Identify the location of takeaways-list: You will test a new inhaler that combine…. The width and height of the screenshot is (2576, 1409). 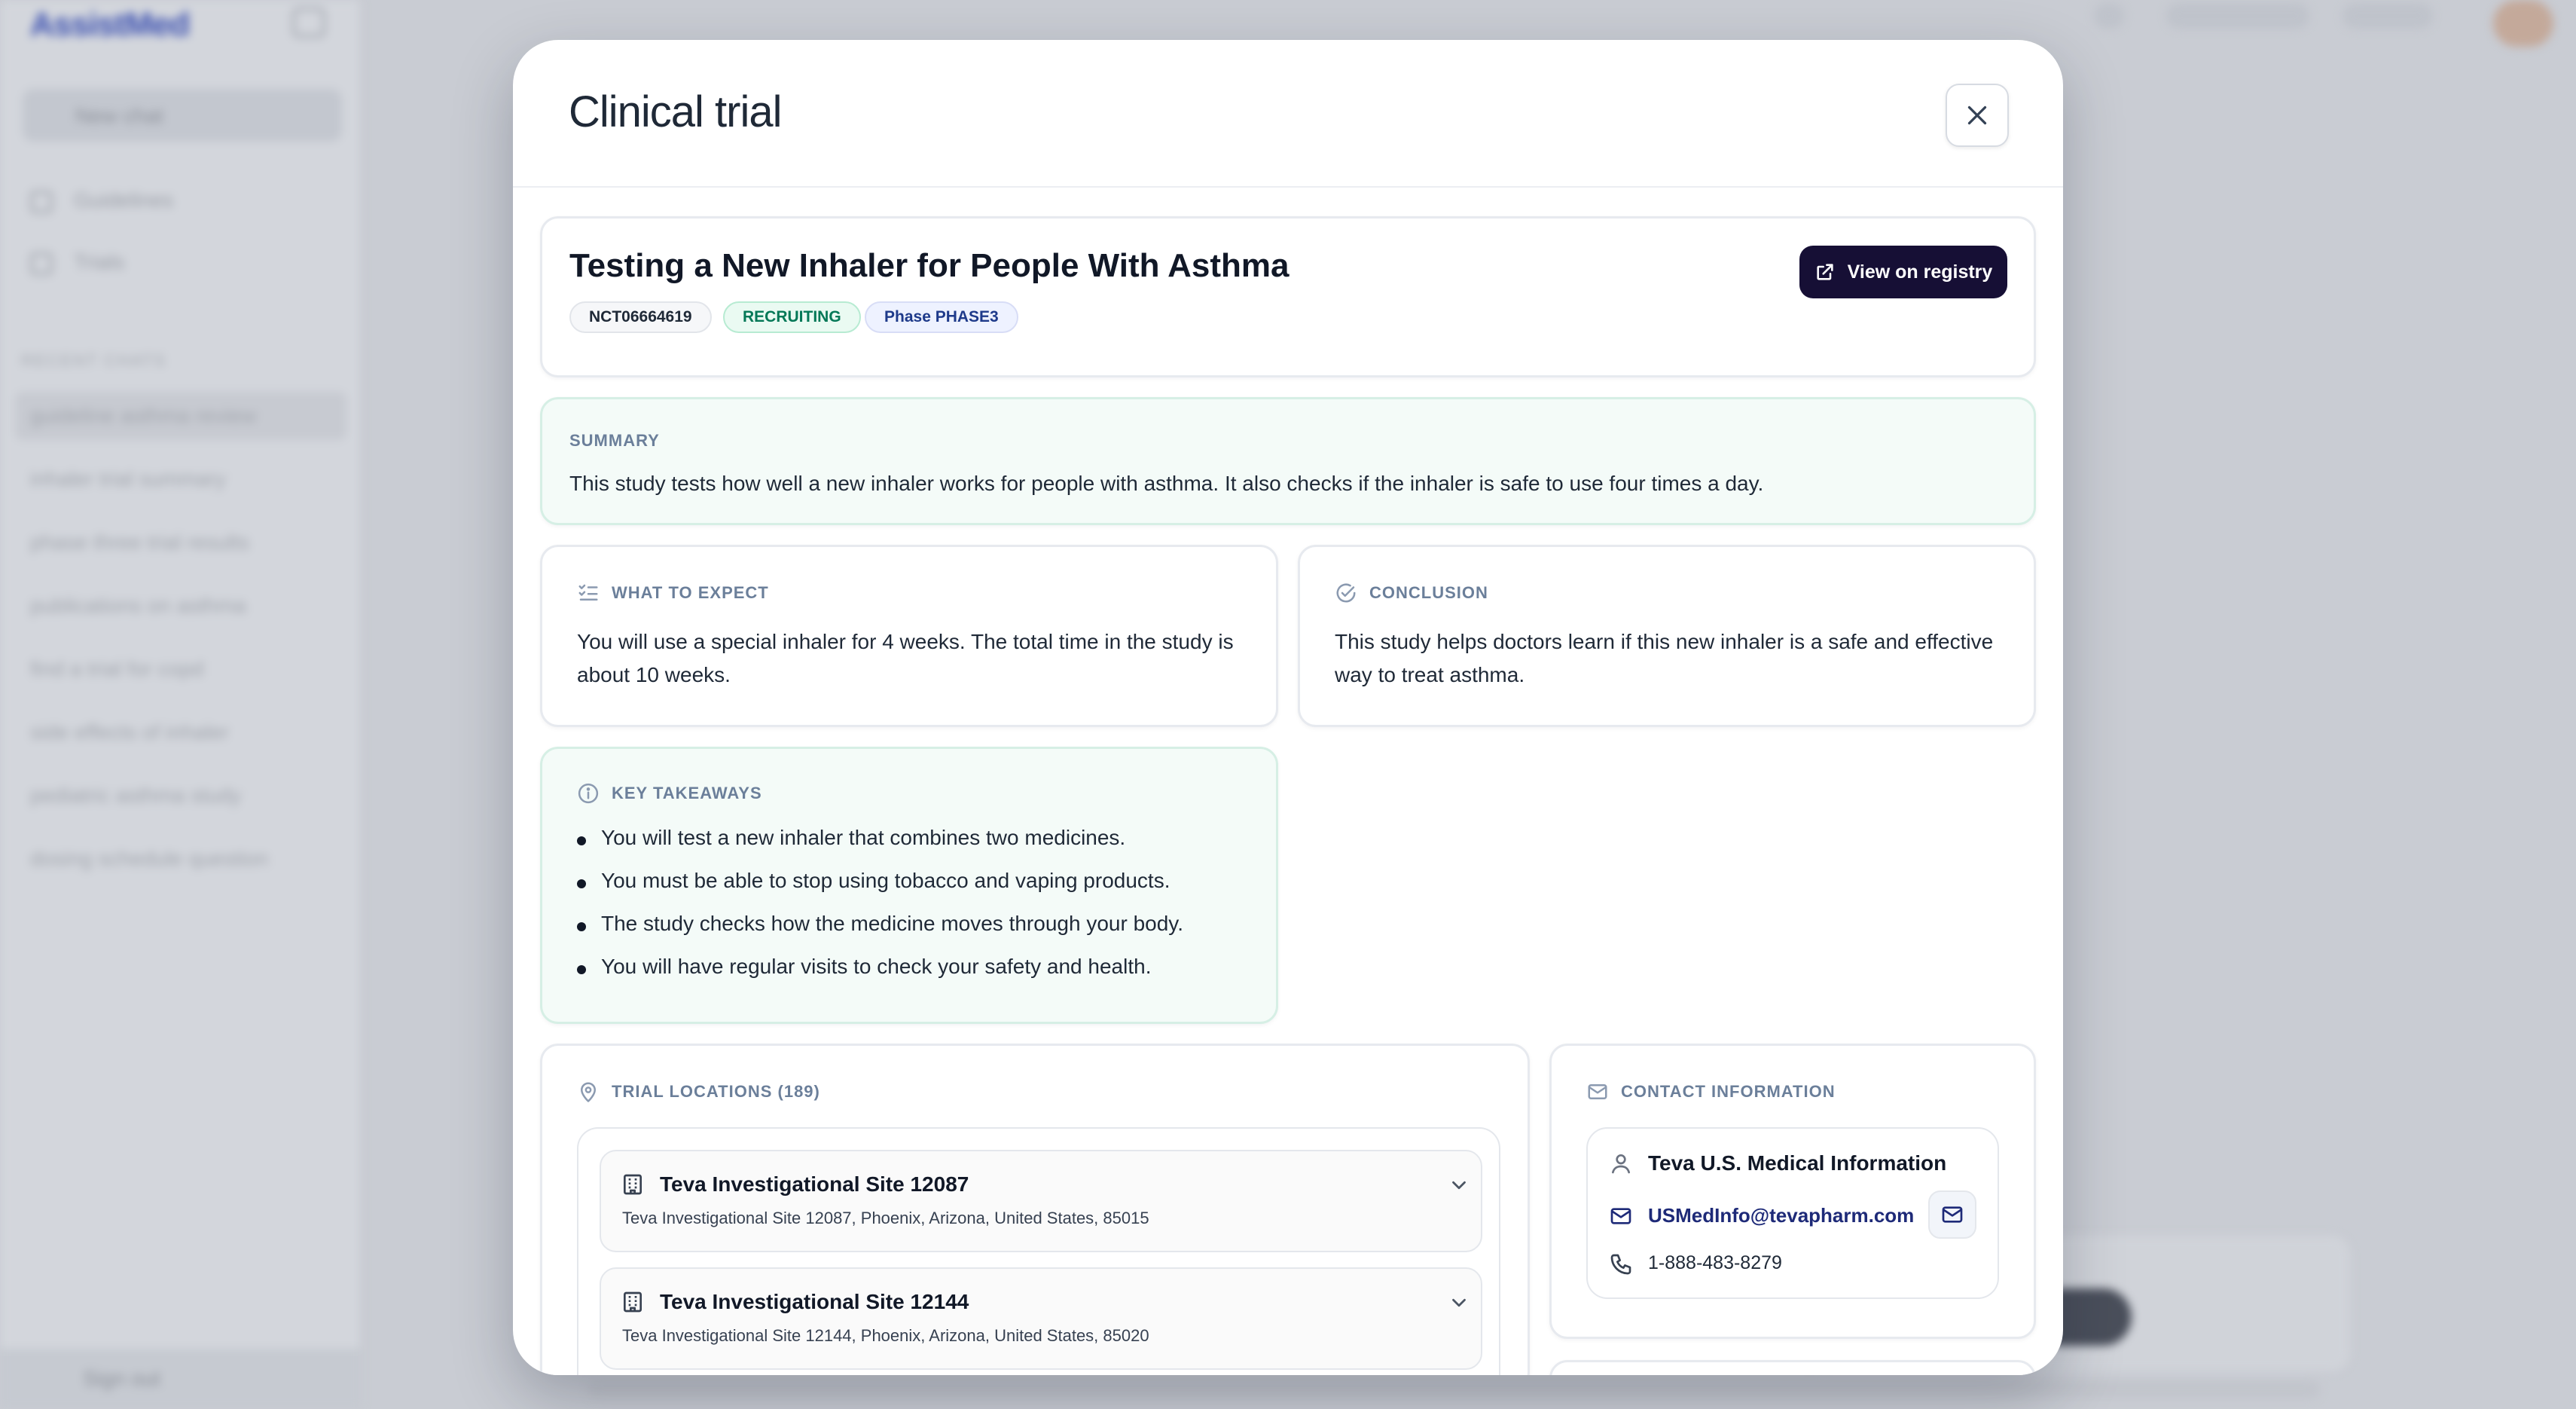
(880, 912).